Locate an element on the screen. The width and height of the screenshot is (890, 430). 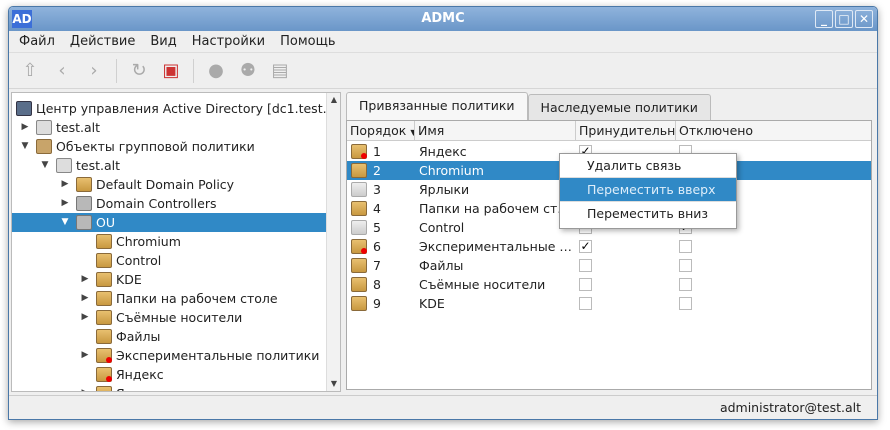
window-title: ADMC is located at coordinates (443, 18).